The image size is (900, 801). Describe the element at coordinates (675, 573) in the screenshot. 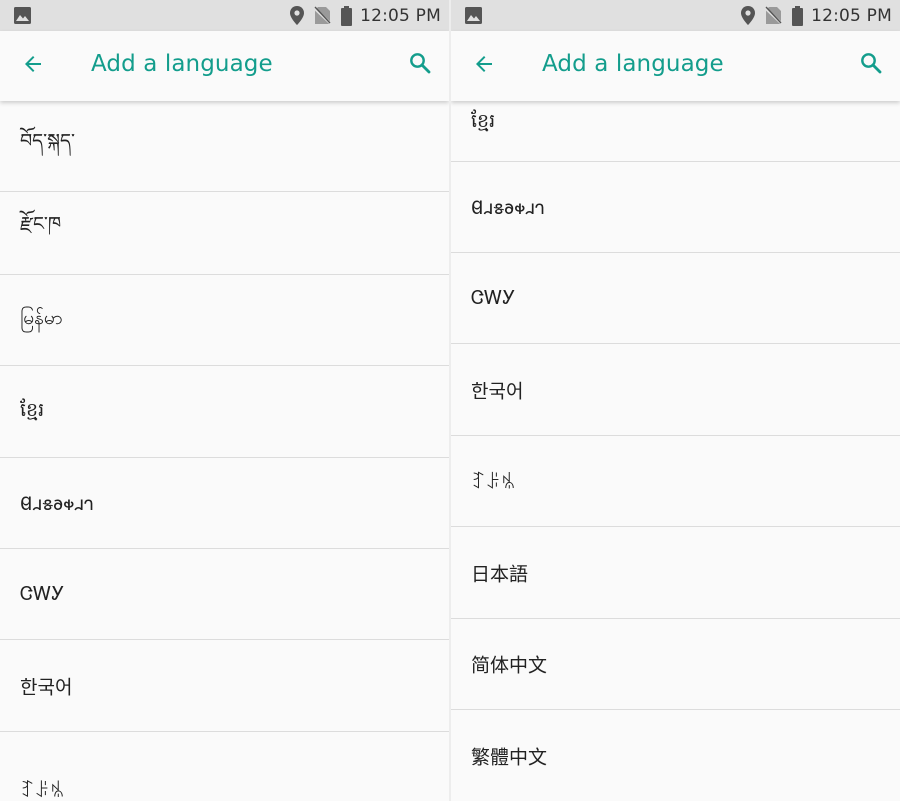

I see `list-item: 日本語` at that location.